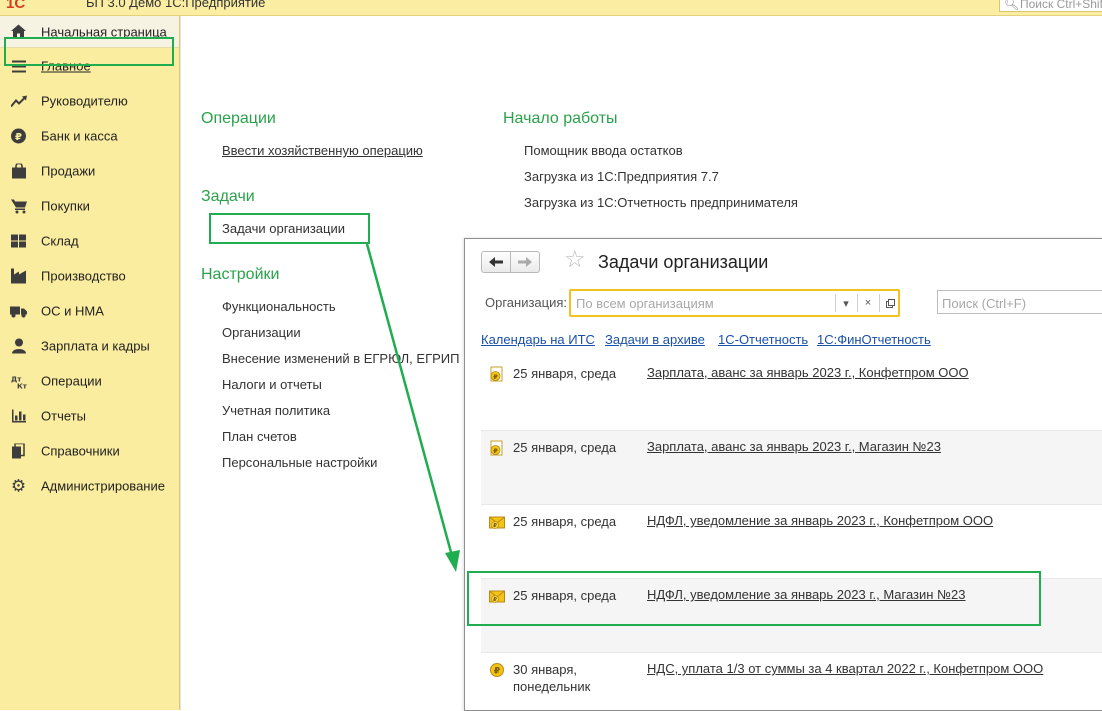 Image resolution: width=1102 pixels, height=711 pixels. I want to click on truck-icon, so click(18, 311).